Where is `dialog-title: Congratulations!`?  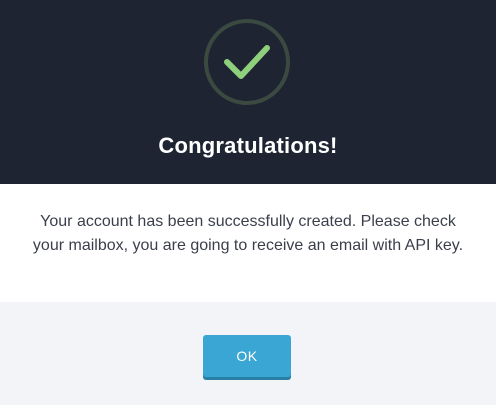 dialog-title: Congratulations! is located at coordinates (248, 145).